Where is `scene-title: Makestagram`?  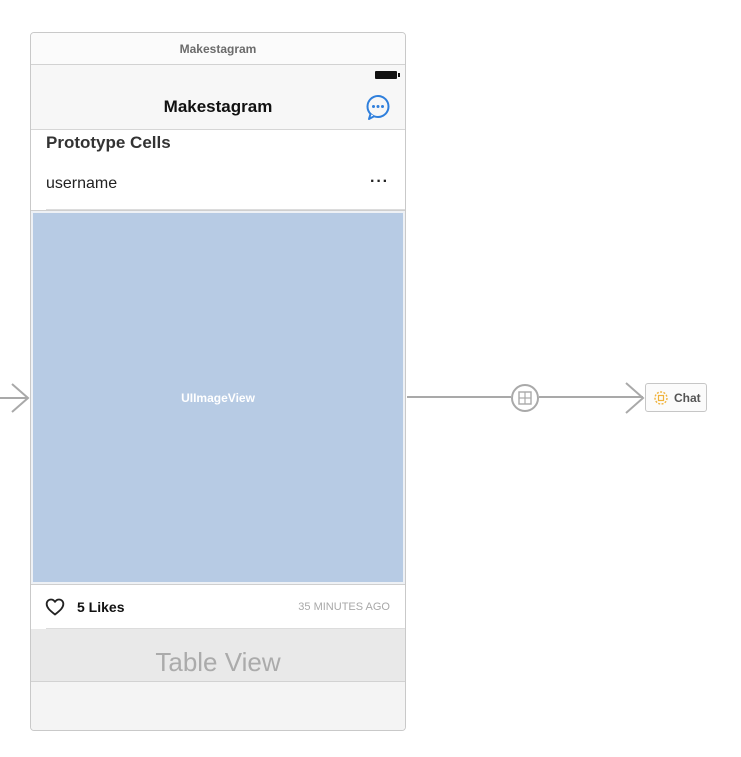
scene-title: Makestagram is located at coordinates (218, 48).